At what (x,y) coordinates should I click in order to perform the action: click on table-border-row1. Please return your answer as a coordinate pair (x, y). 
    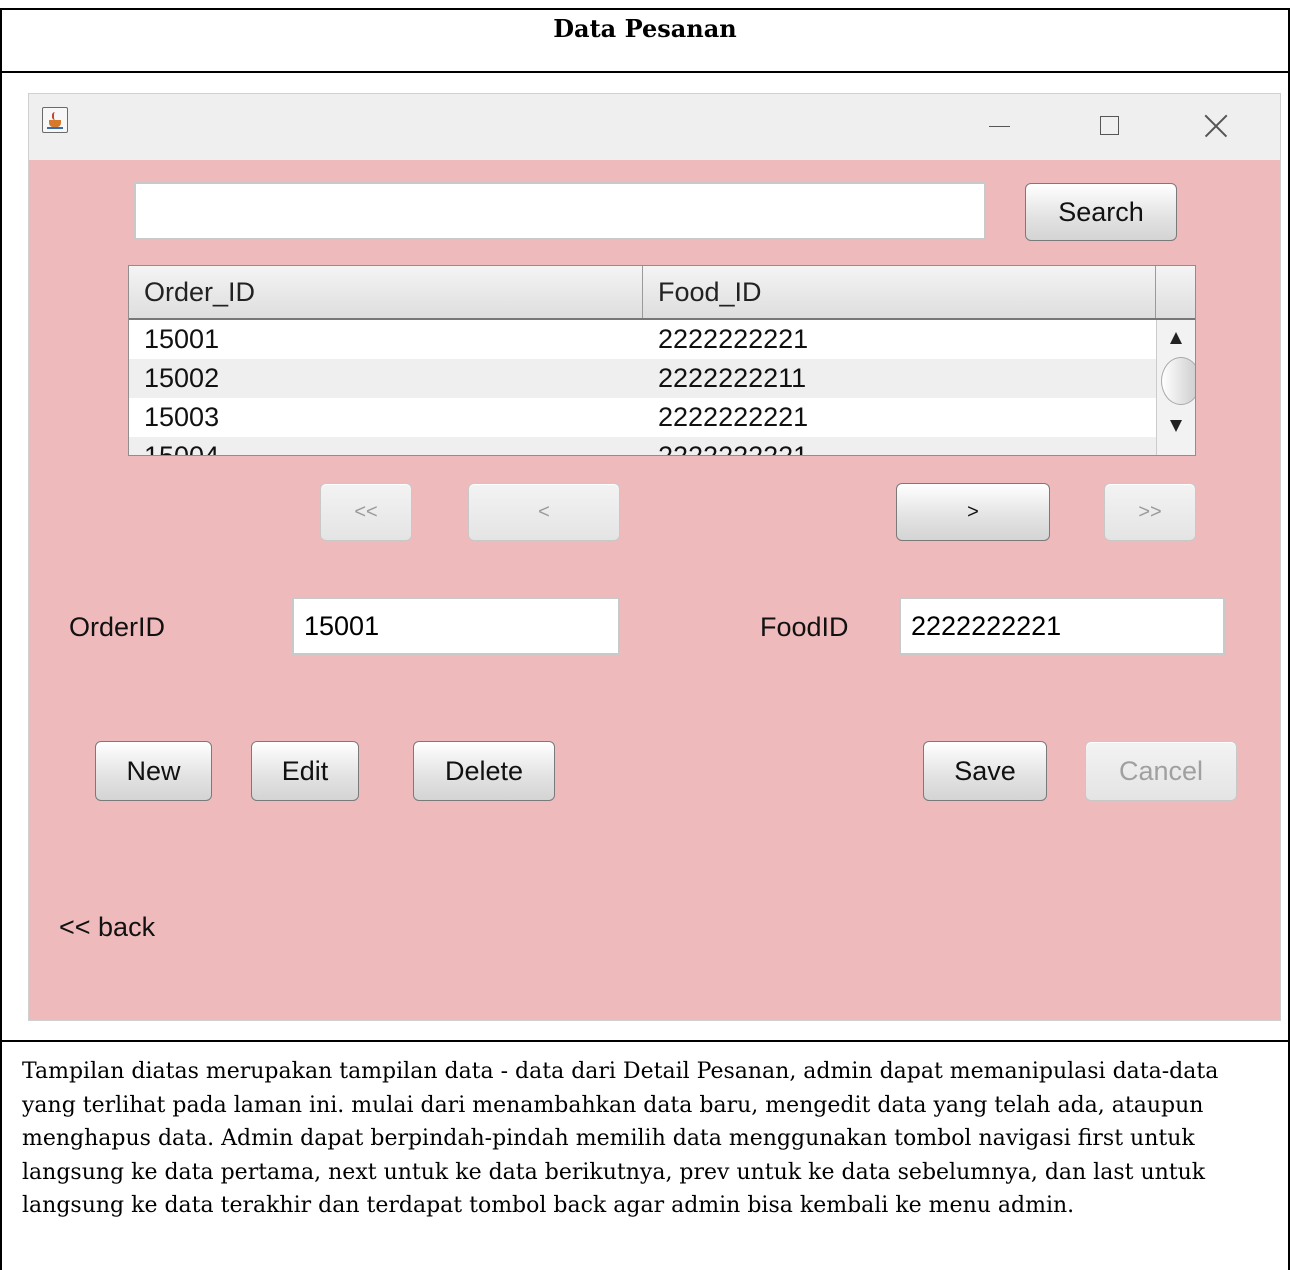
    Looking at the image, I should click on (645, 72).